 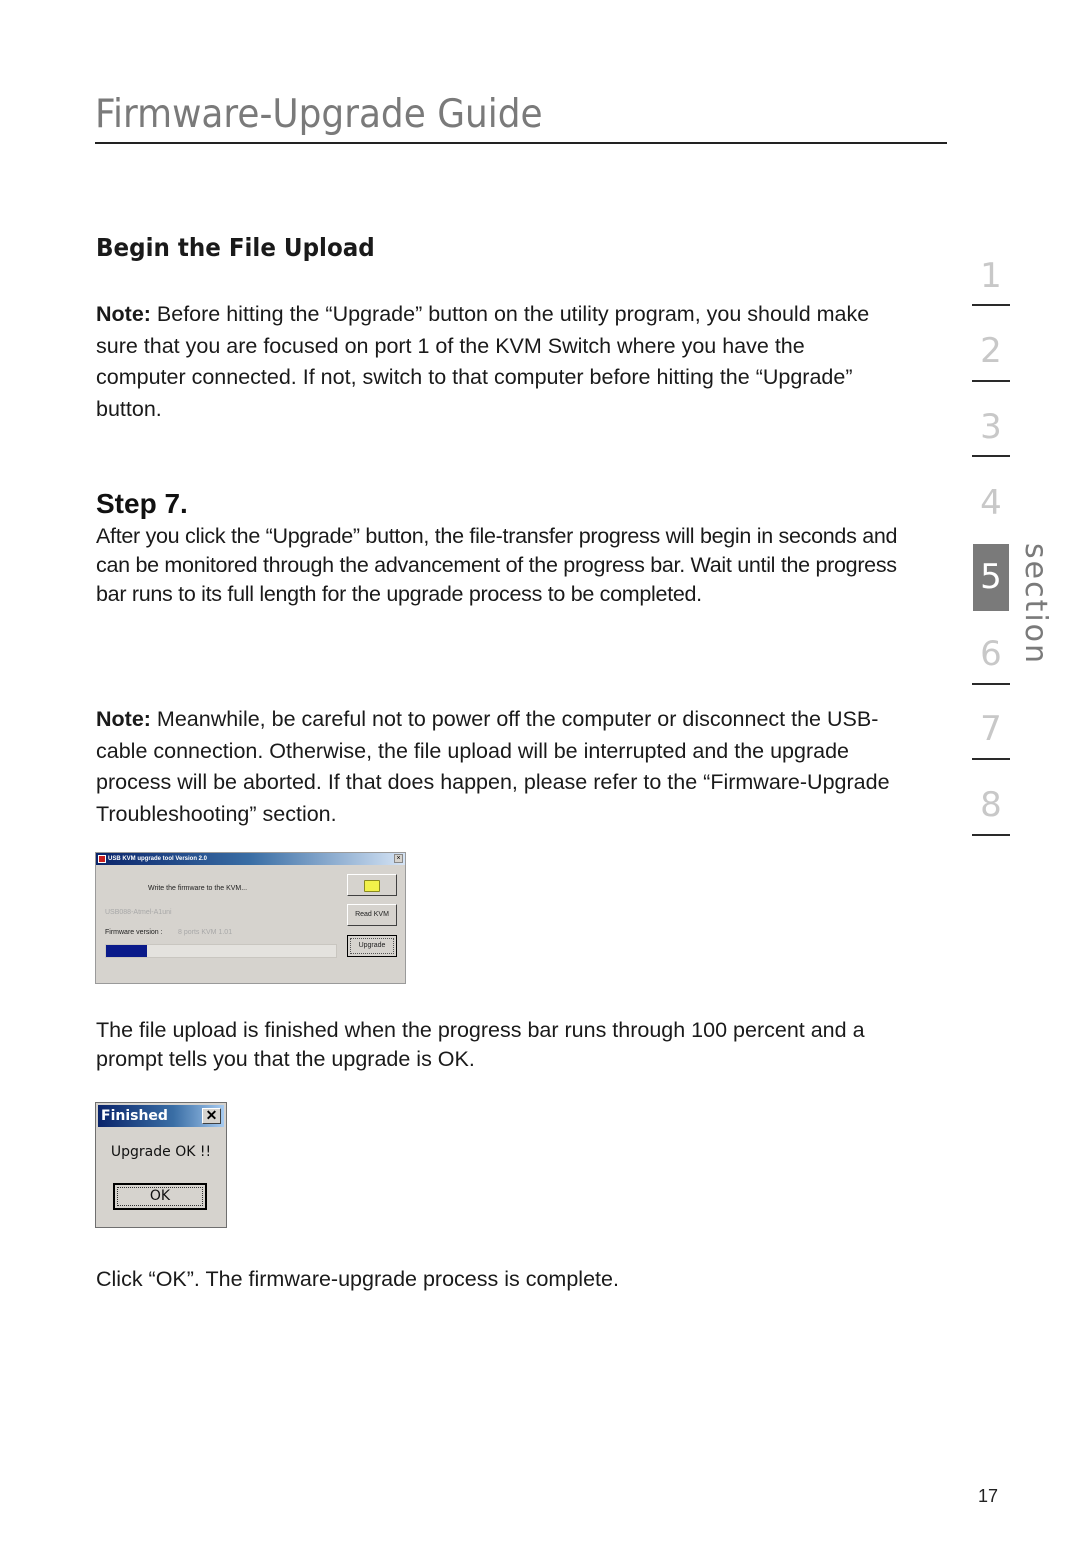 What do you see at coordinates (991, 276) in the screenshot?
I see `section-nav-item-1: 1` at bounding box center [991, 276].